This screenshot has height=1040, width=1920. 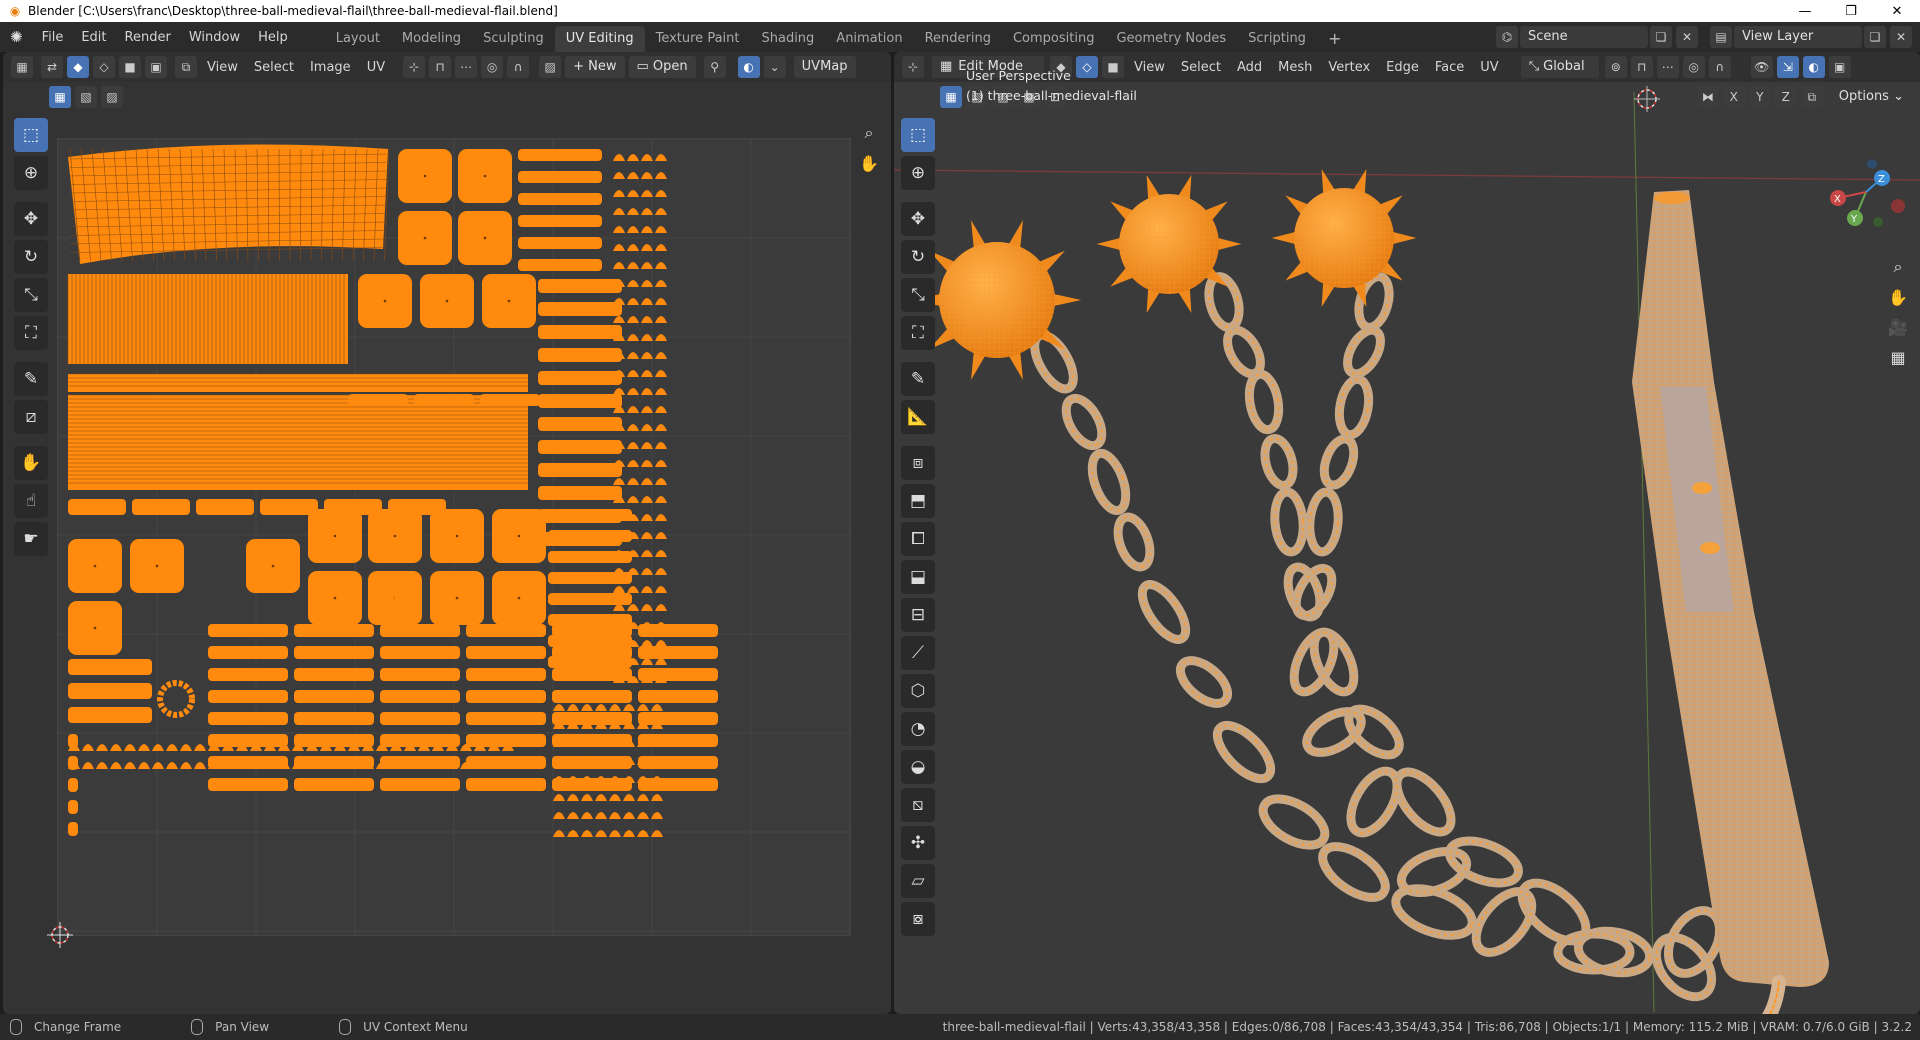 What do you see at coordinates (156, 67) in the screenshot?
I see `island-select-icon: ▣` at bounding box center [156, 67].